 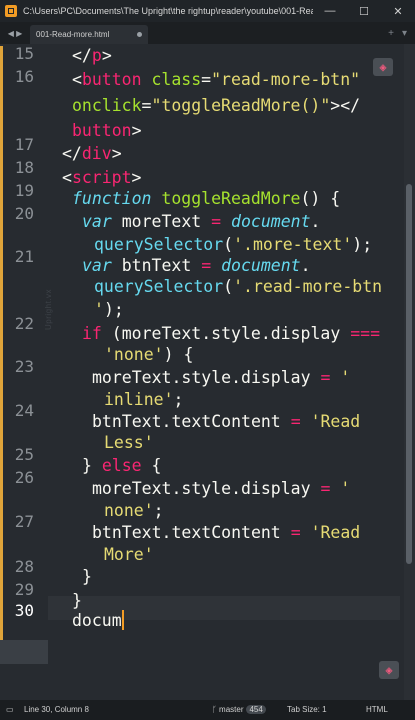 I want to click on app-icon, so click(x=11, y=11).